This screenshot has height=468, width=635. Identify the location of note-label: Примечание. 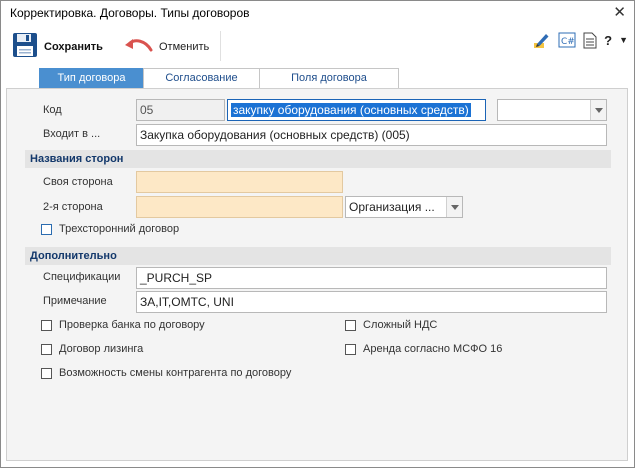
(75, 301).